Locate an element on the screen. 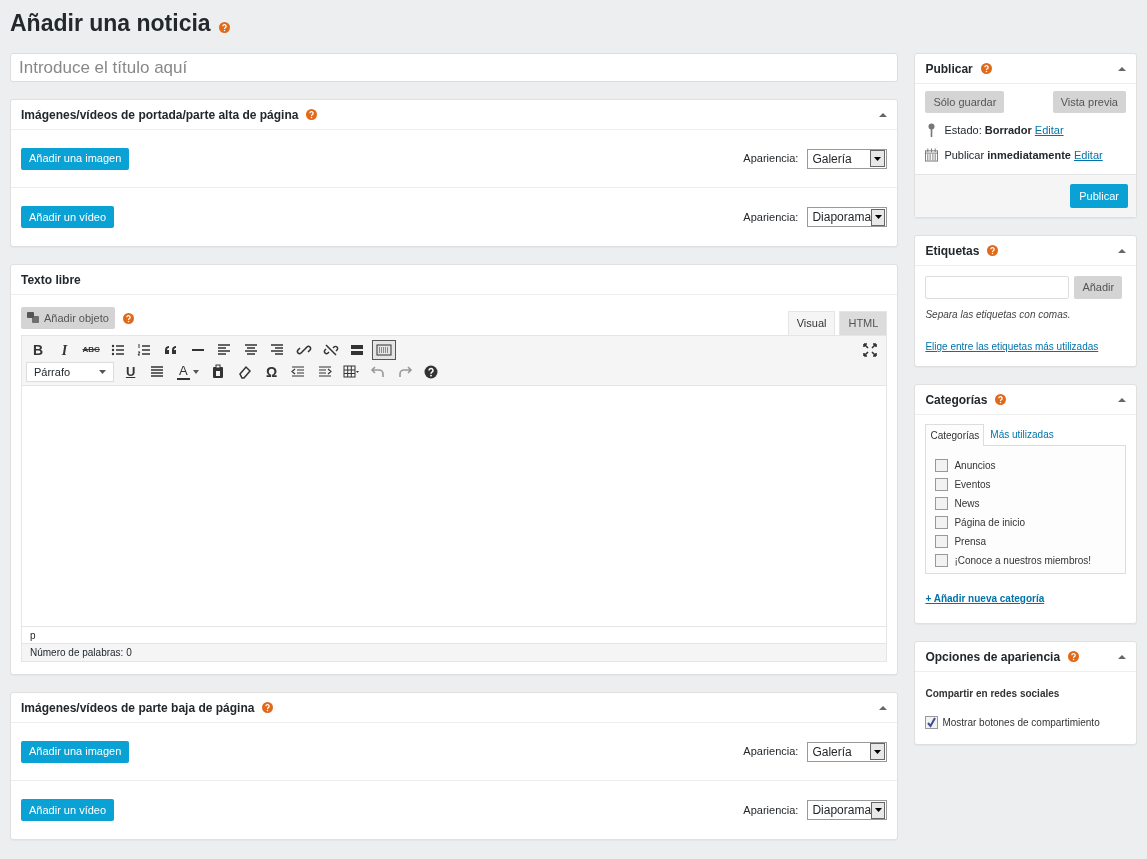 Image resolution: width=1147 pixels, height=859 pixels. add-category-link: + Añadir nueva categoría is located at coordinates (1025, 598).